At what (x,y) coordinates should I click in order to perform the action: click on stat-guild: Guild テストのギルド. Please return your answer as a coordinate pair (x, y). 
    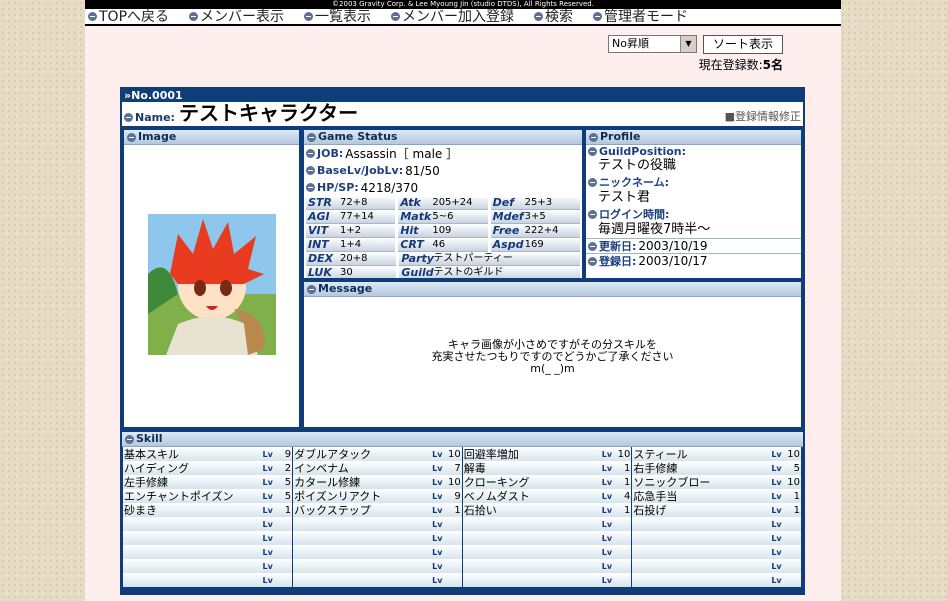
    Looking at the image, I should click on (489, 272).